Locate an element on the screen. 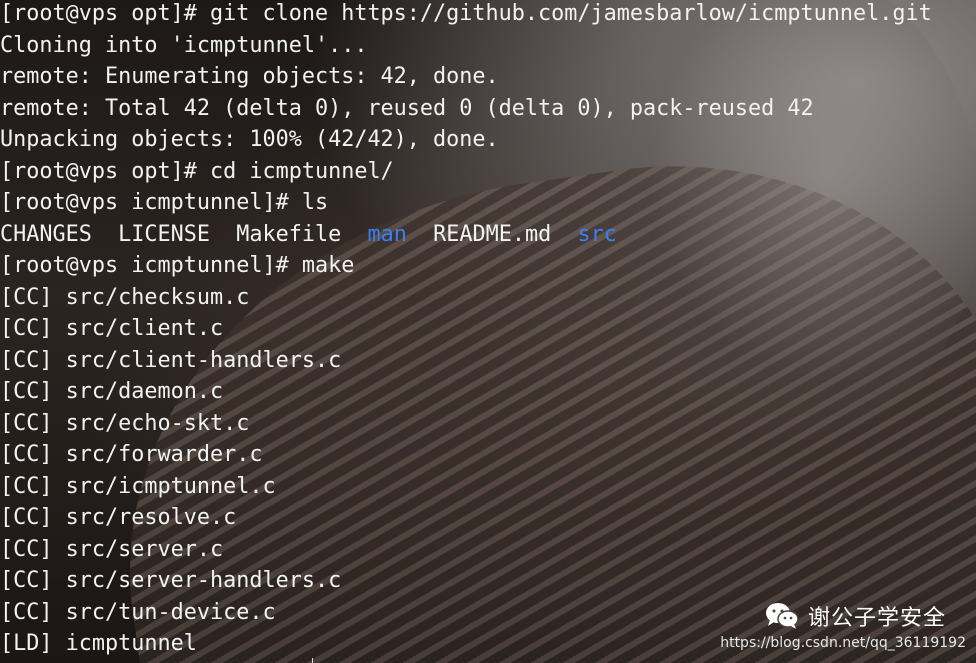 The width and height of the screenshot is (976, 663). terminal-line: [root@vps icmptunnel]# make is located at coordinates (177, 265).